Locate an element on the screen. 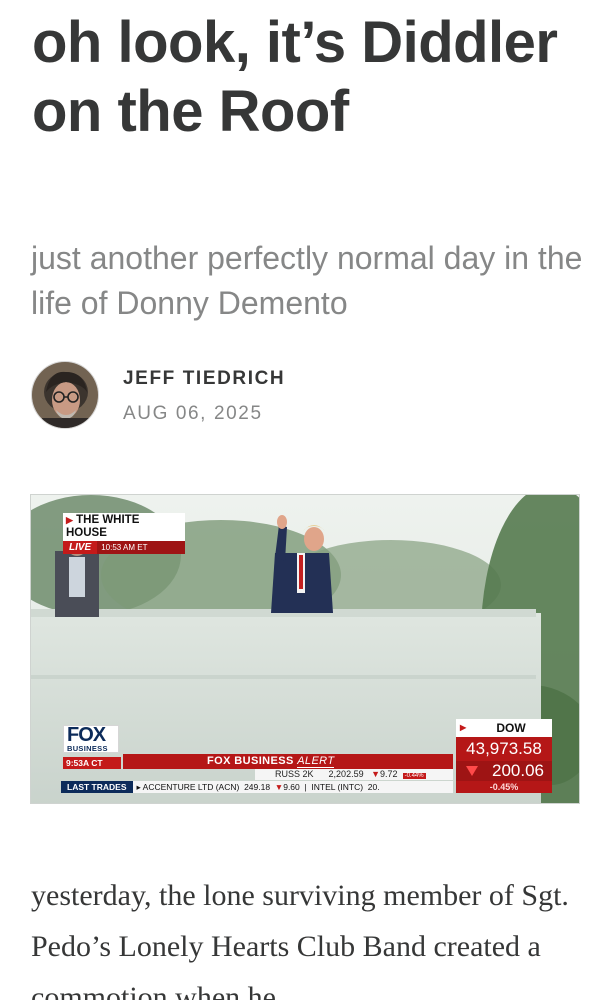 The height and width of the screenshot is (1000, 610). fox-business-logo: FOX BUSINESS is located at coordinates (91, 738).